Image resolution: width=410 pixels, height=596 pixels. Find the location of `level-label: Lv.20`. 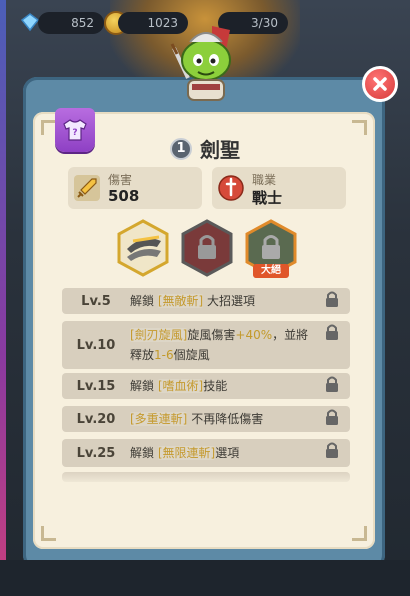

level-label: Lv.20 is located at coordinates (96, 419).